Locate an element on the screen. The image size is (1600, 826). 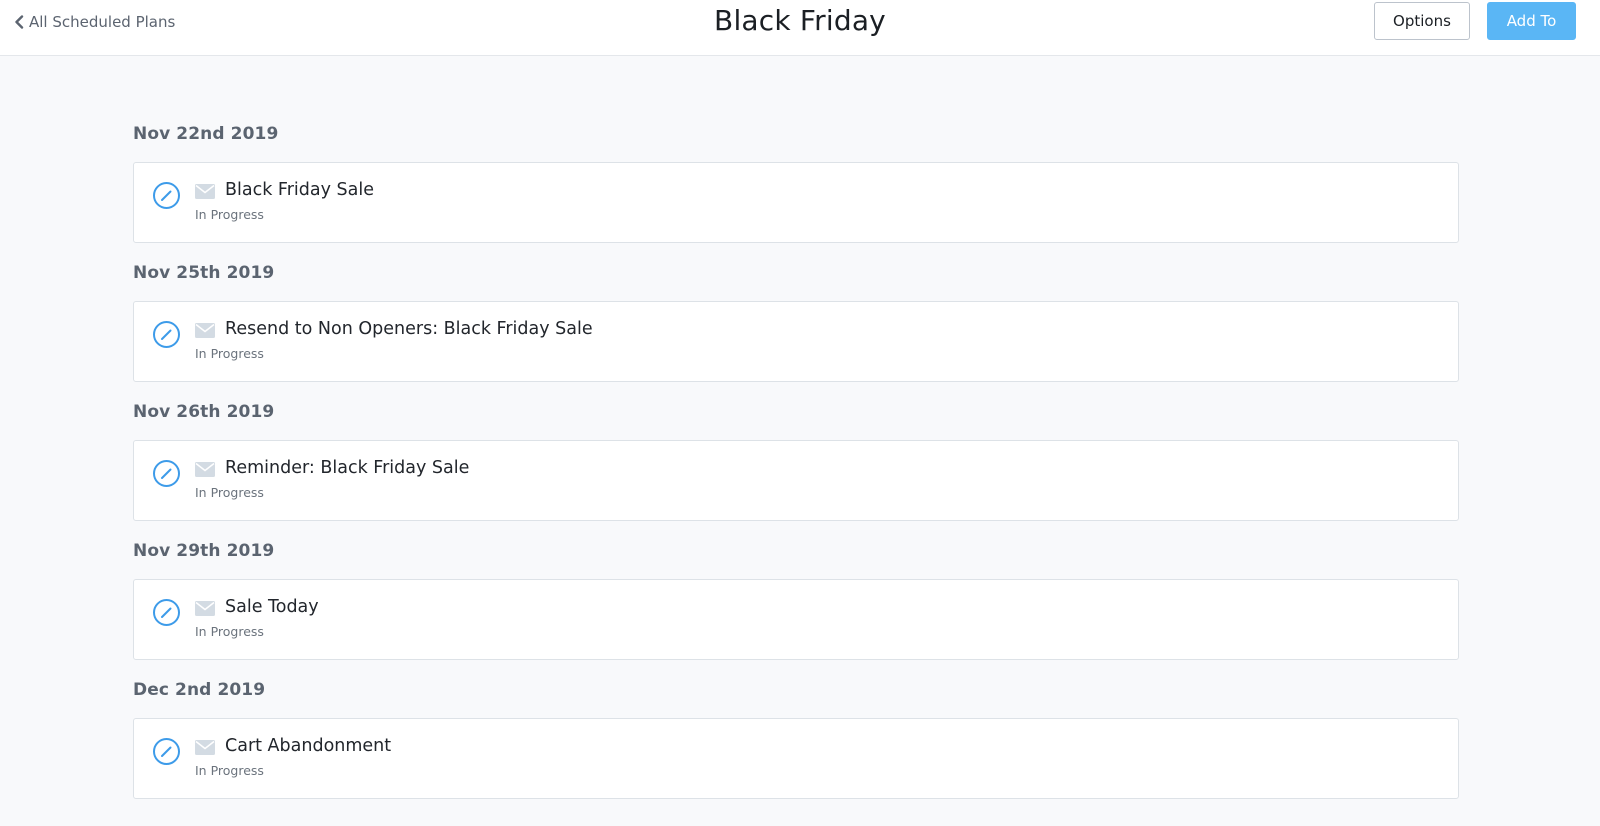
plan-title: Cart Abandonment is located at coordinates (308, 746).